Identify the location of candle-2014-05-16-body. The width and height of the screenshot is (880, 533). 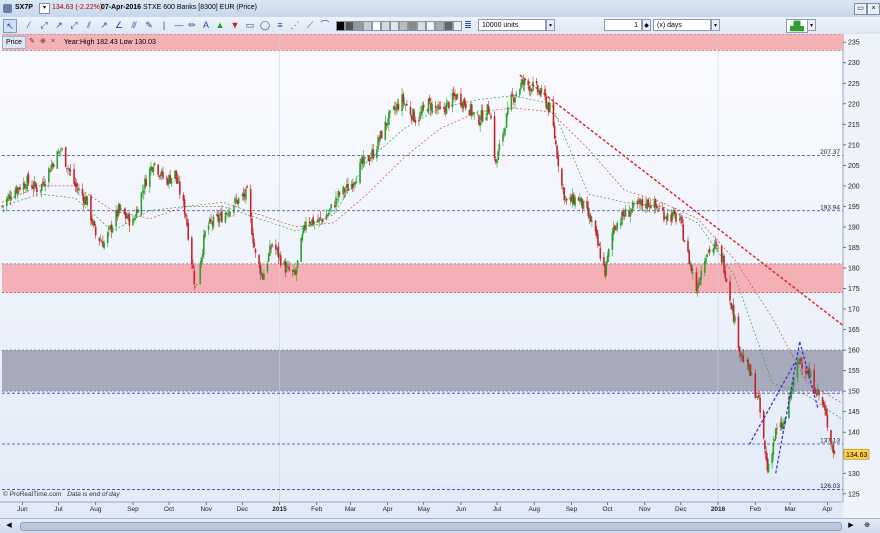
(3, 206).